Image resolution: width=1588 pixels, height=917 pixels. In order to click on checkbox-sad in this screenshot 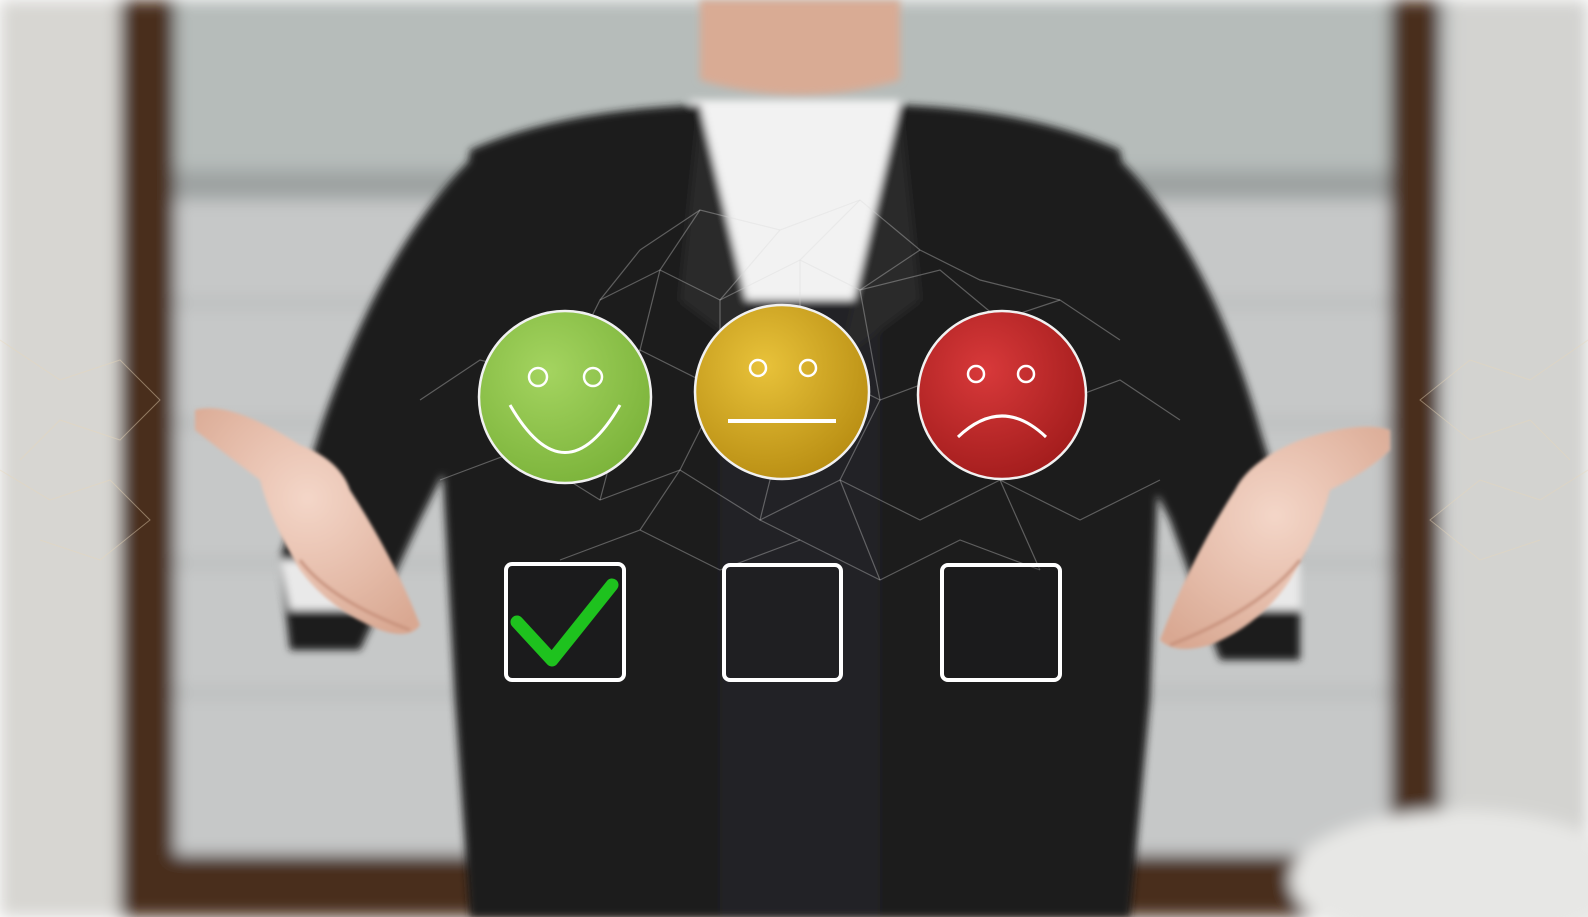, I will do `click(1001, 622)`.